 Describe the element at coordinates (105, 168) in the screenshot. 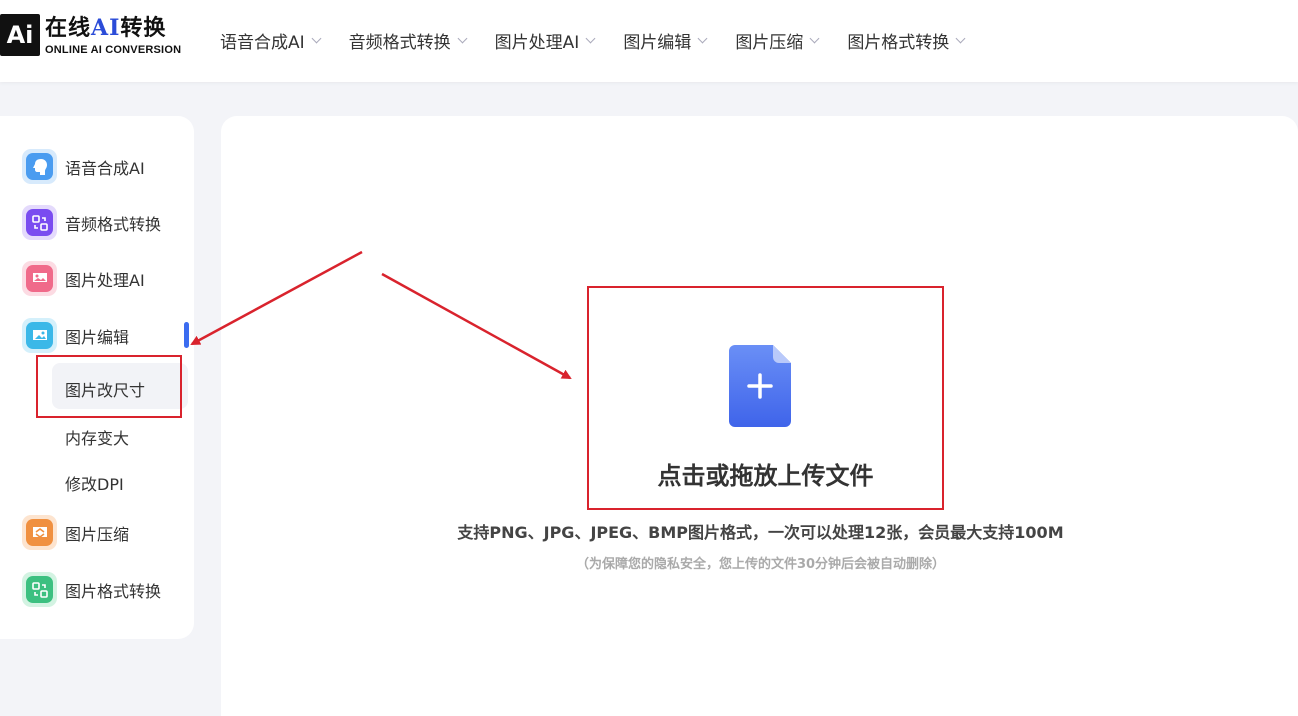

I see `sidebar-item-label: 语音合成AI` at that location.